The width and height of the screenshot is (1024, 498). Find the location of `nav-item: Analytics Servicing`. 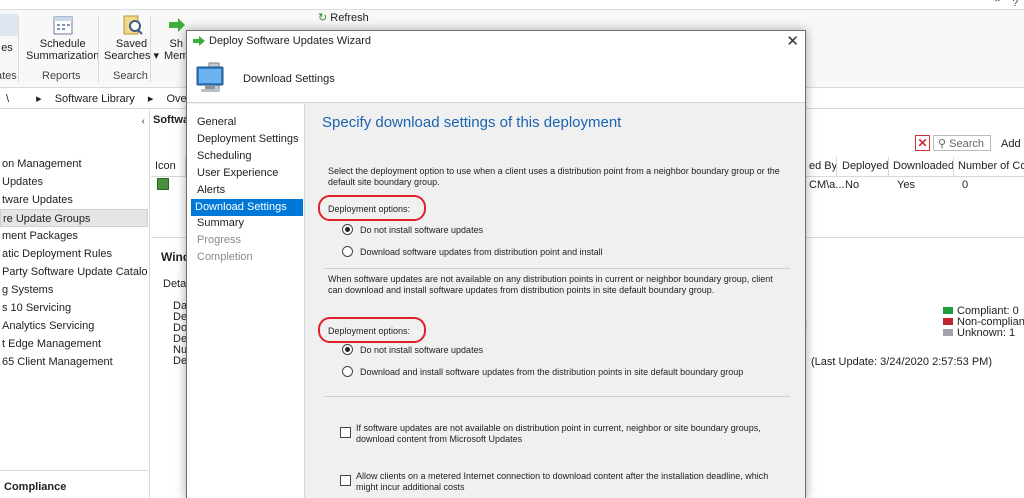

nav-item: Analytics Servicing is located at coordinates (74, 326).